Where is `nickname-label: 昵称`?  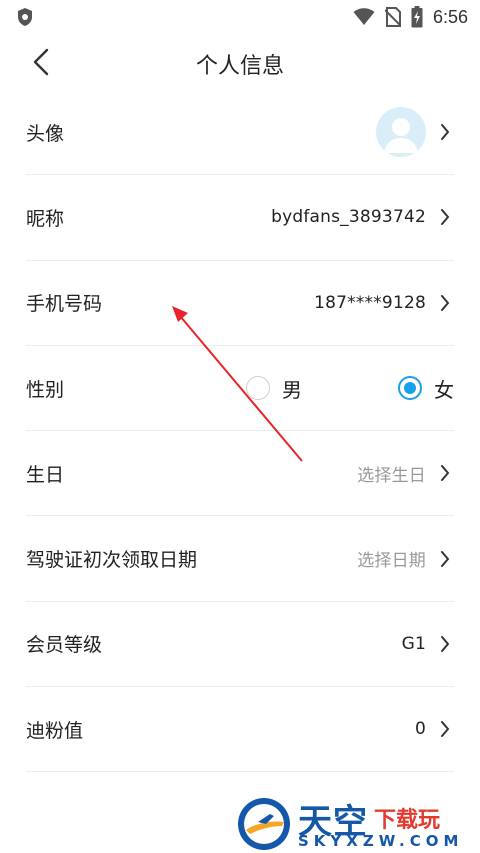
nickname-label: 昵称 is located at coordinates (45, 218).